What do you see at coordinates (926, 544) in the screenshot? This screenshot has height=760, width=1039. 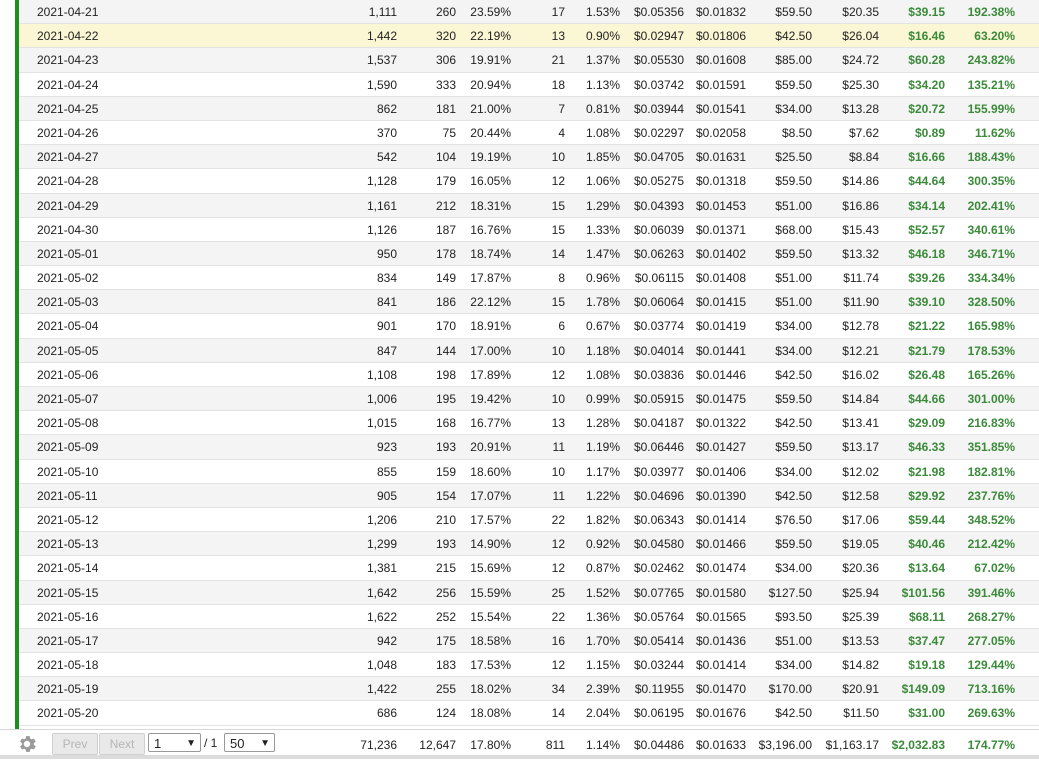 I see `table-cell: $40.46` at bounding box center [926, 544].